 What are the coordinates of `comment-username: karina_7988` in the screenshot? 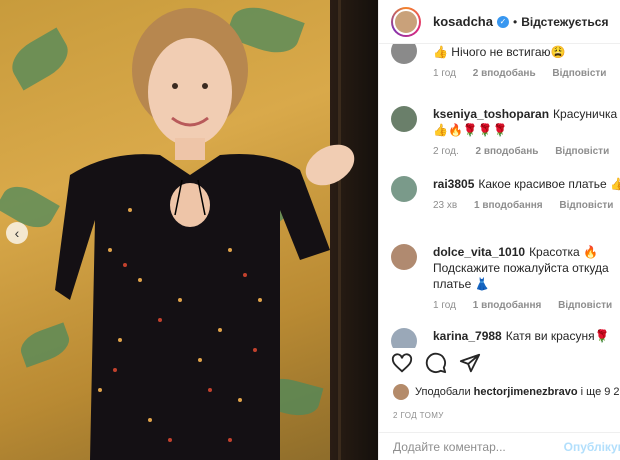 It's located at (467, 336).